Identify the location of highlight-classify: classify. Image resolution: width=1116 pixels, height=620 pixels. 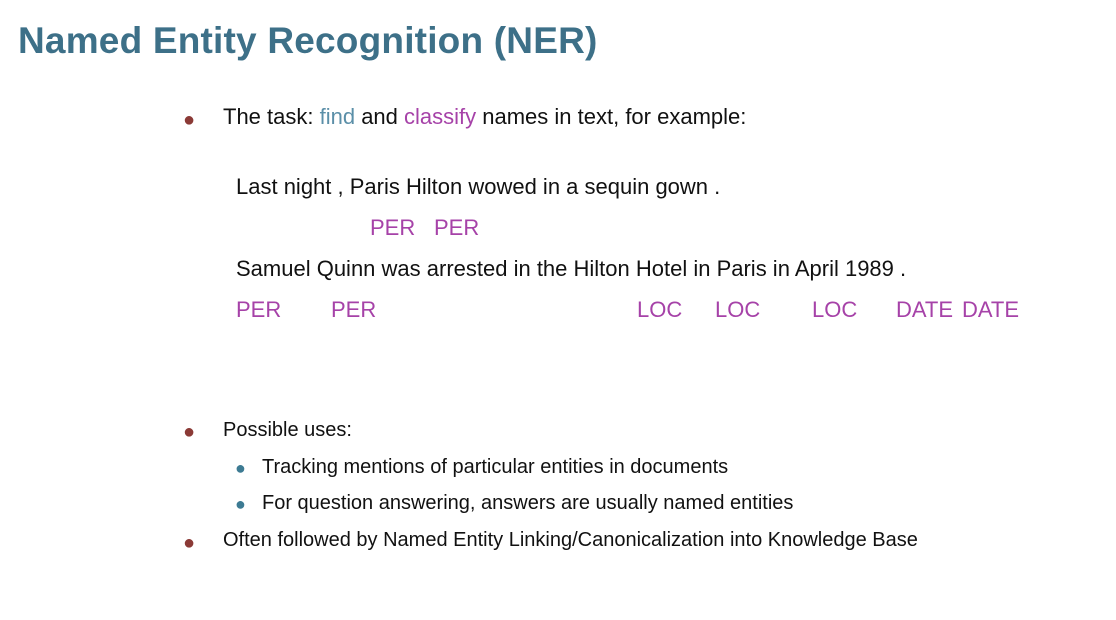
(440, 116).